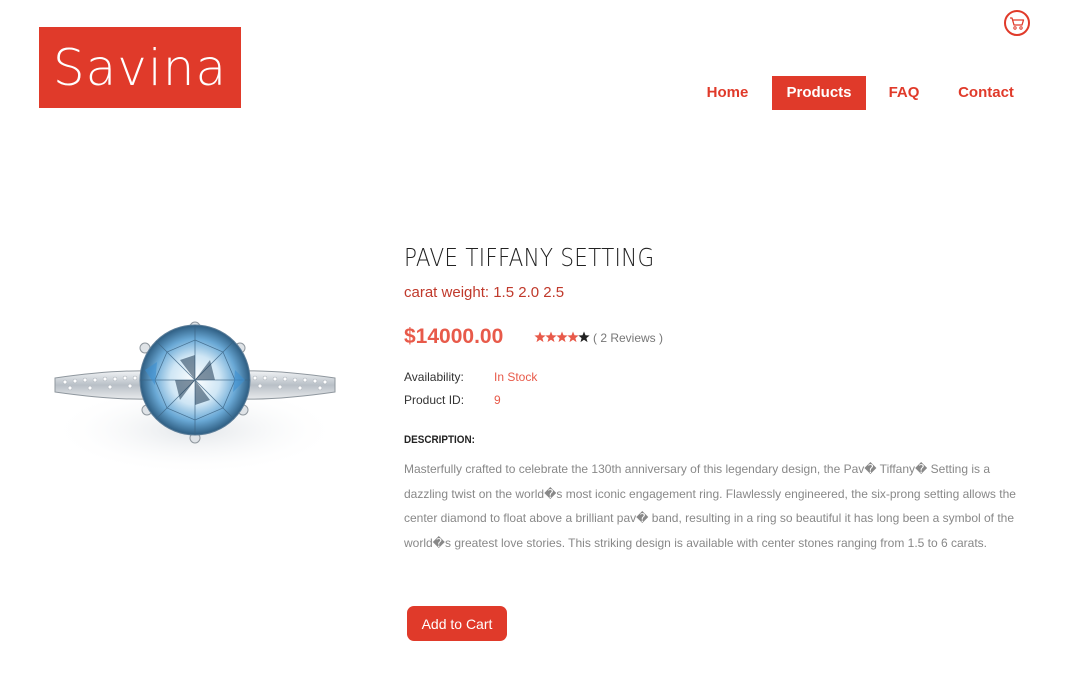 The width and height of the screenshot is (1080, 675). What do you see at coordinates (454, 336) in the screenshot?
I see `product-price: $14000.00` at bounding box center [454, 336].